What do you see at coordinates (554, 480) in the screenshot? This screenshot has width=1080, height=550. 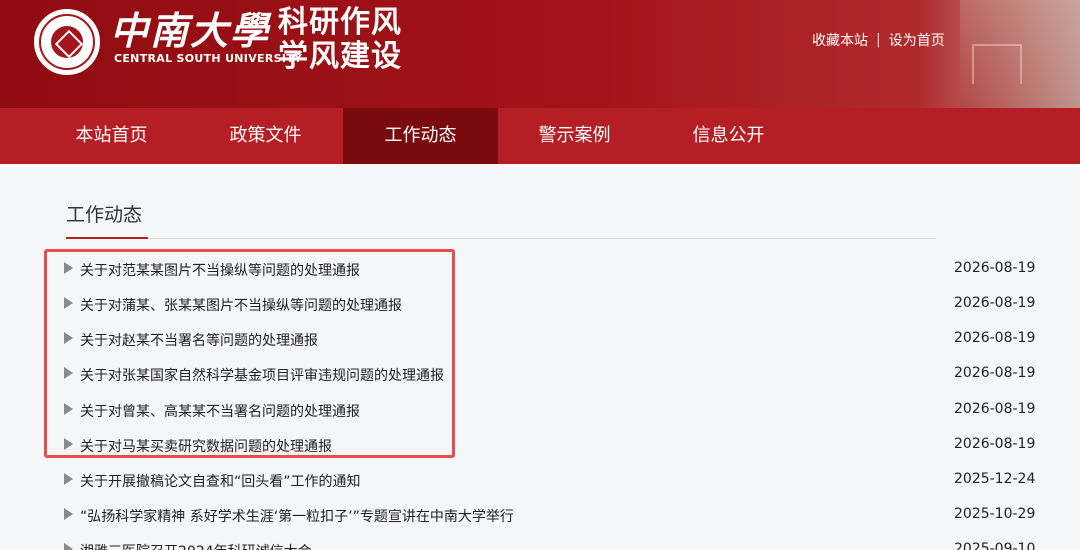 I see `list-item: 关于开展撤稿论文自查和“回头看”工作的通知 2025-12-24` at bounding box center [554, 480].